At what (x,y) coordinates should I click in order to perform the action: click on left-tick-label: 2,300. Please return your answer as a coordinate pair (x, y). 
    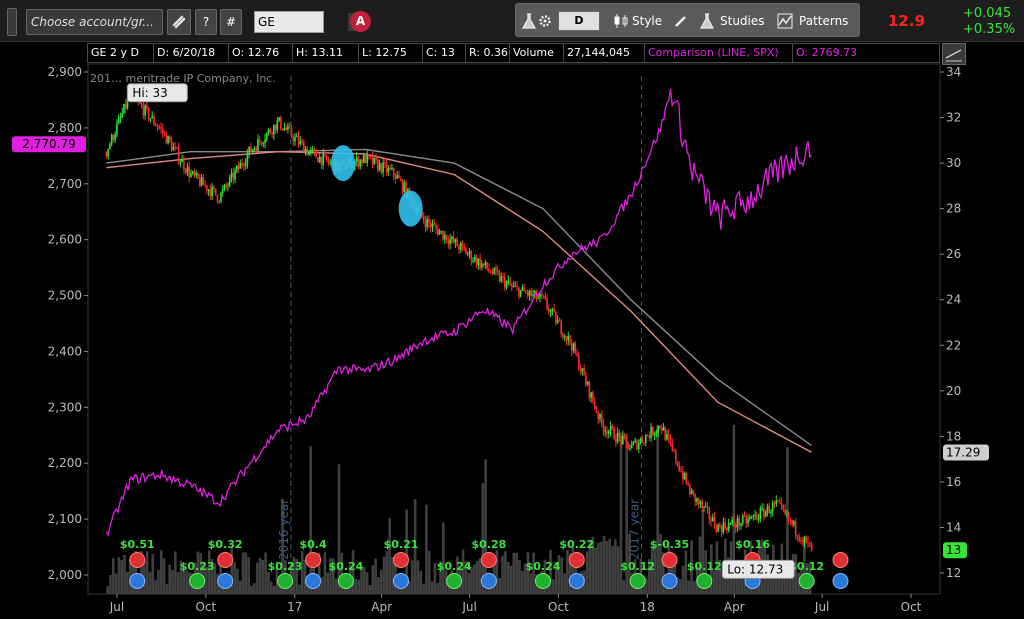
    Looking at the image, I should click on (65, 407).